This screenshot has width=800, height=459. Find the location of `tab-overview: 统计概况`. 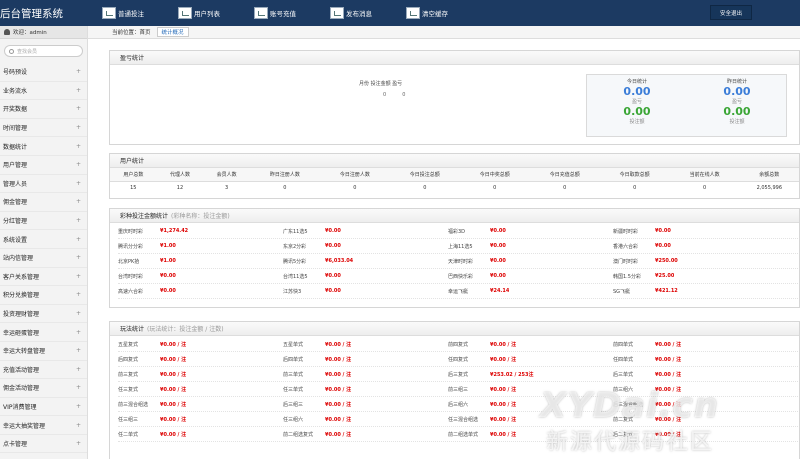

tab-overview: 统计概况 is located at coordinates (172, 32).